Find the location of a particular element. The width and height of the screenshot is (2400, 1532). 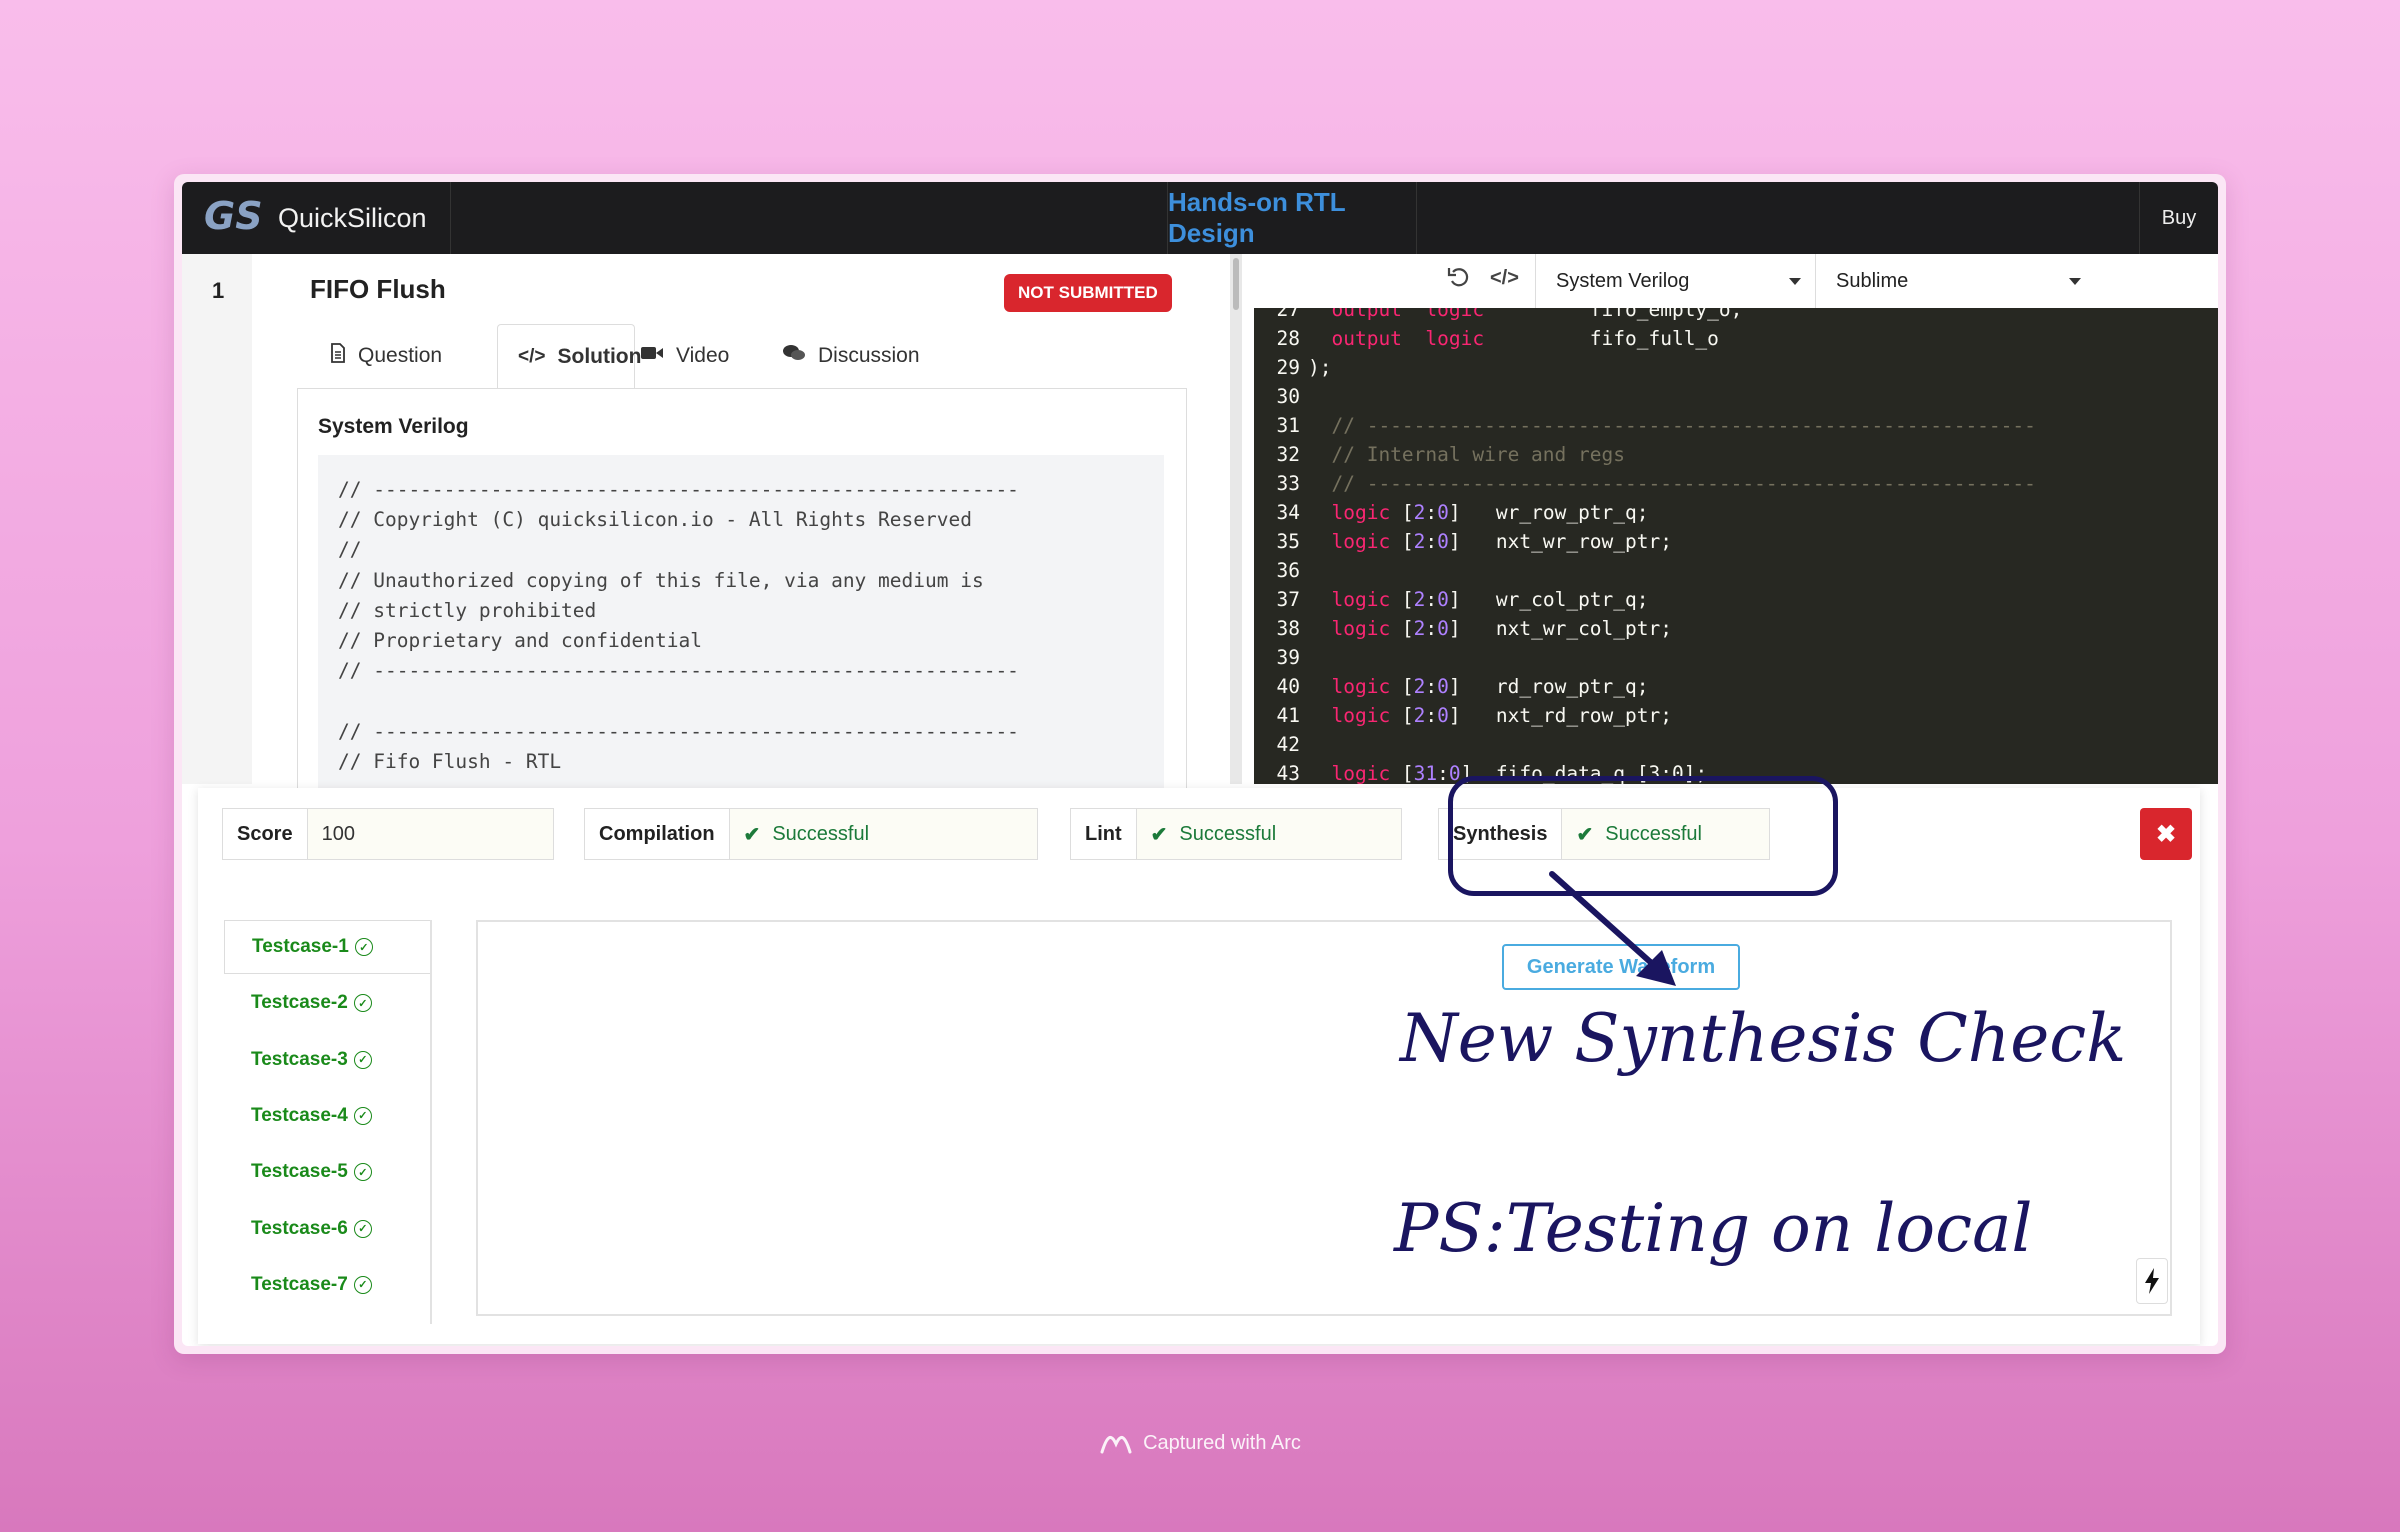

code-format-icon: </> is located at coordinates (1504, 278).